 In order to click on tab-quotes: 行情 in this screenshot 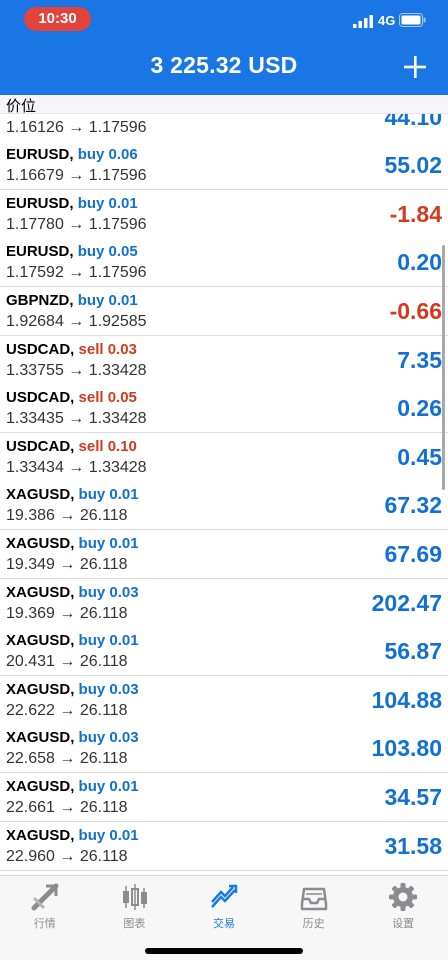, I will do `click(45, 906)`.